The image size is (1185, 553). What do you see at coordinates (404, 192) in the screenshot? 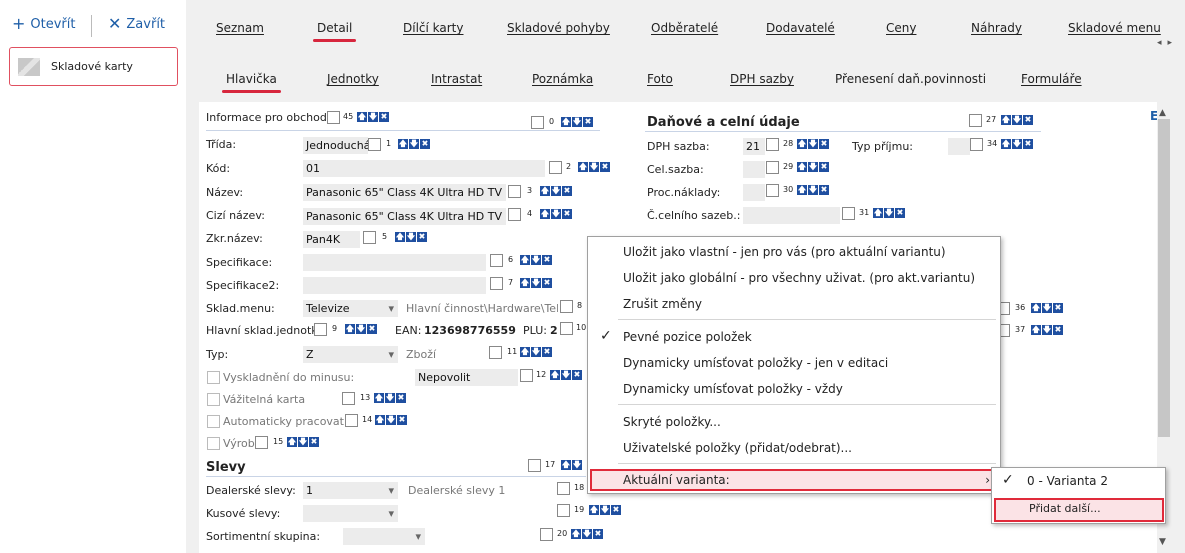
I see `nazev-field: Panasonic 65" Class 4K Ultra HD TV` at bounding box center [404, 192].